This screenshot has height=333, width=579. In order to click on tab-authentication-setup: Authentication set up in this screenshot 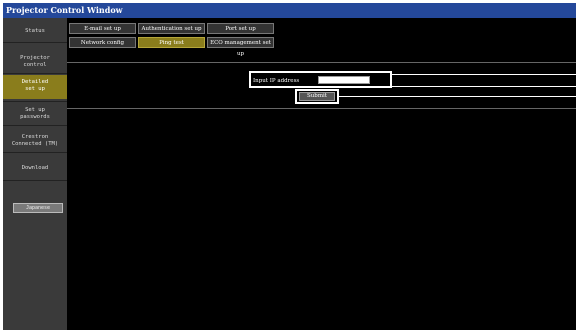, I will do `click(171, 28)`.